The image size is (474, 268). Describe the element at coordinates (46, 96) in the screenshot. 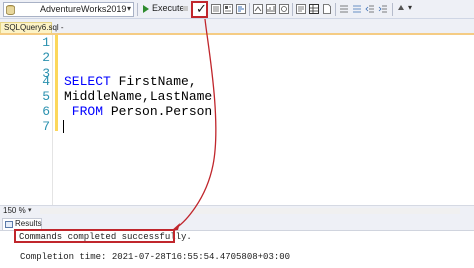

I see `line-number: 5` at that location.